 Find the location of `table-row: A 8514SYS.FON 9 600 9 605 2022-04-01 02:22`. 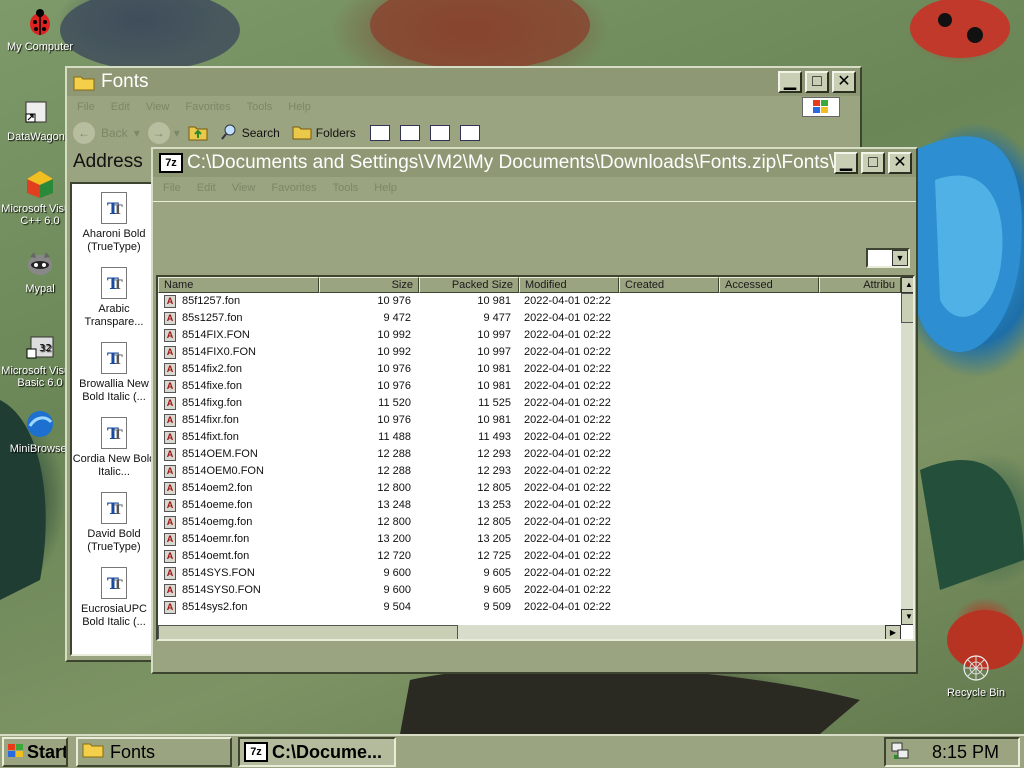

table-row: A 8514SYS.FON 9 600 9 605 2022-04-01 02:22 is located at coordinates (528, 573).